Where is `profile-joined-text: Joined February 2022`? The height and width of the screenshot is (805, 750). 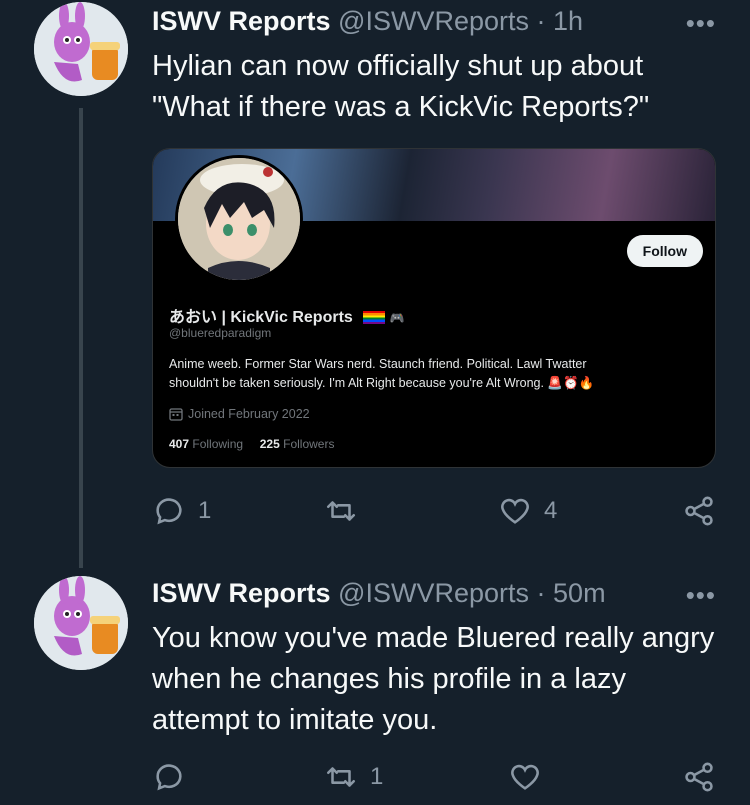
profile-joined-text: Joined February 2022 is located at coordinates (249, 414).